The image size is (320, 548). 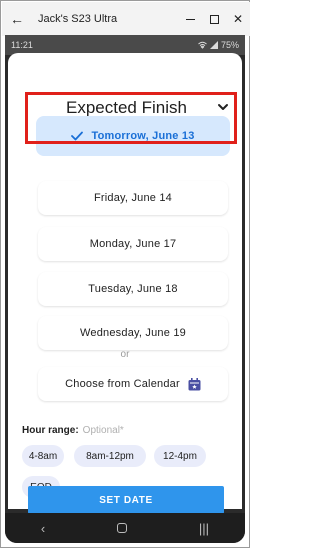 I want to click on hour-range-label: Hour range: Optional*, so click(x=73, y=430).